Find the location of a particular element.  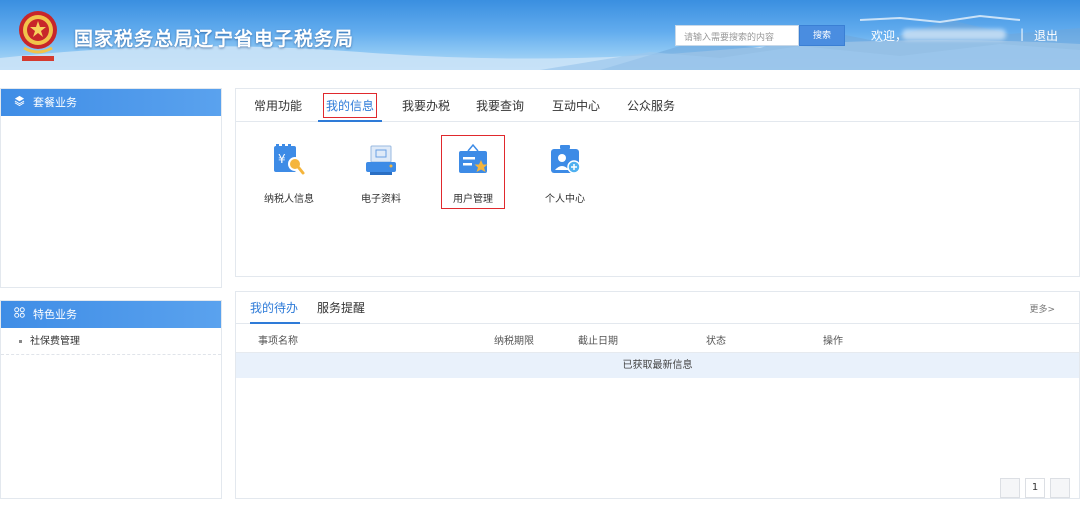

blurred-username is located at coordinates (954, 34).